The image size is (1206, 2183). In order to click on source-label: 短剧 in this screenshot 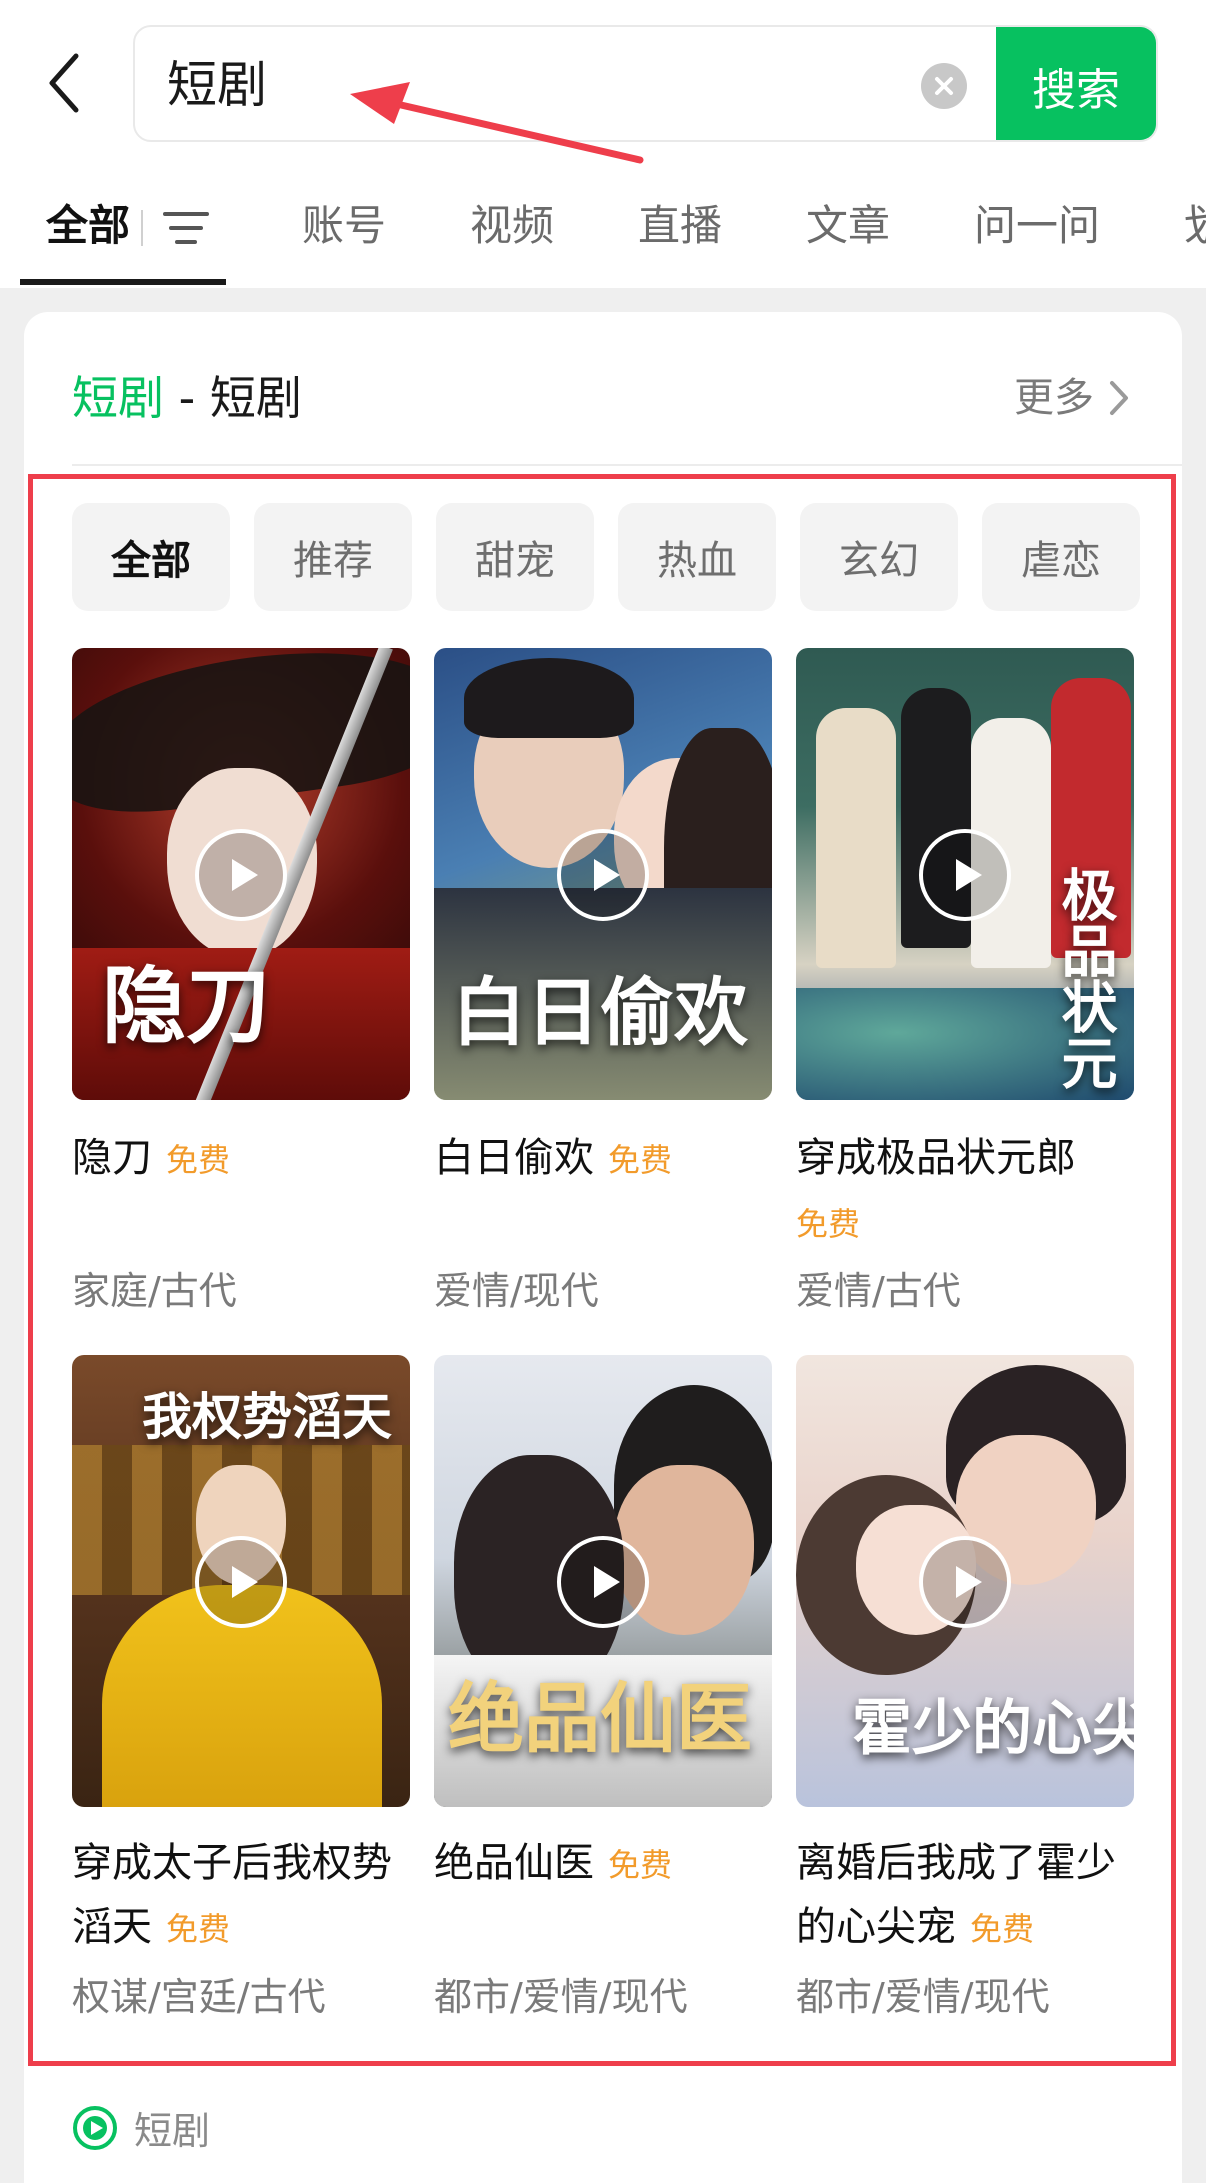, I will do `click(172, 2131)`.